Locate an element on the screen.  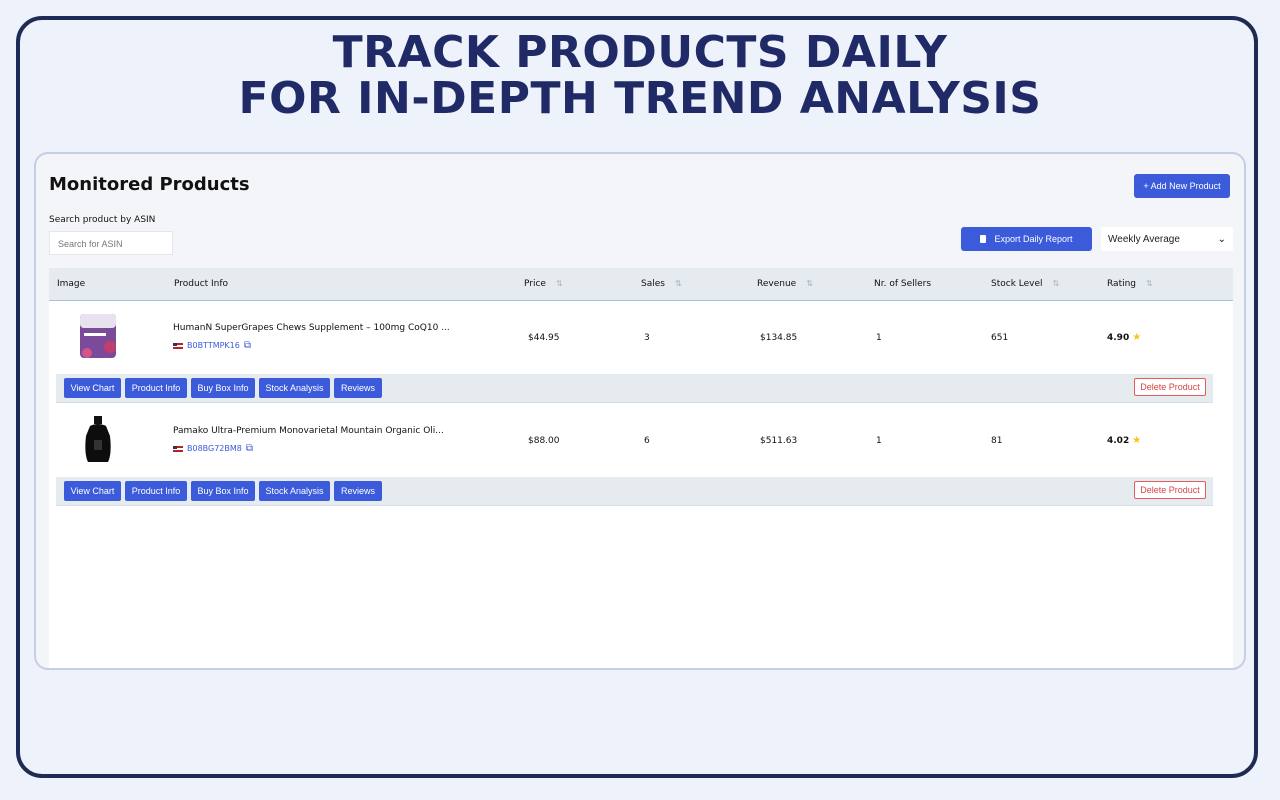
export-label: Export Daily Report is located at coordinates (1033, 239).